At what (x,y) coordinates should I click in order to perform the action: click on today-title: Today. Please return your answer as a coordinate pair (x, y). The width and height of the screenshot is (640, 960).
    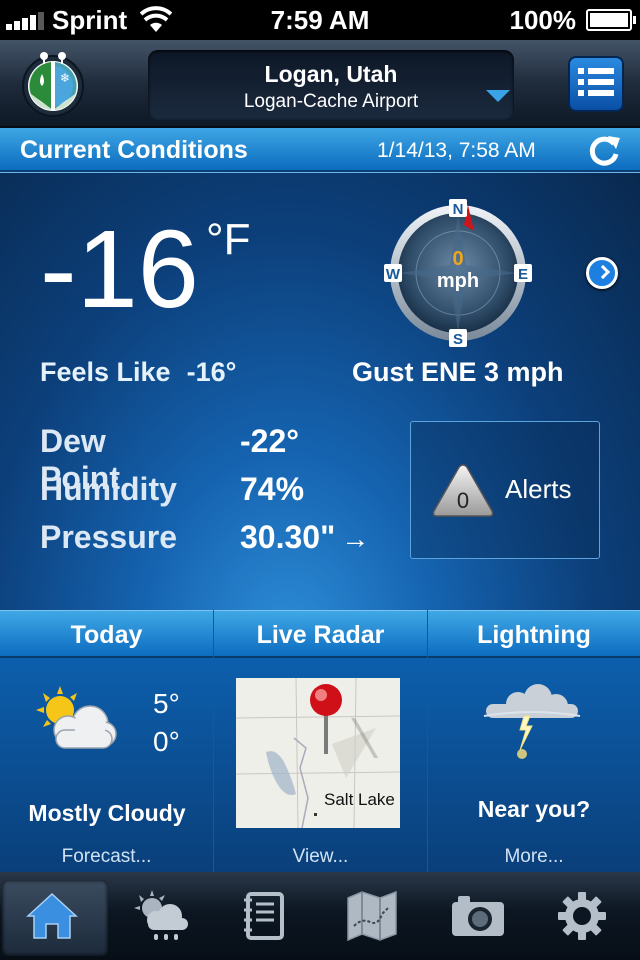
    Looking at the image, I should click on (106, 634).